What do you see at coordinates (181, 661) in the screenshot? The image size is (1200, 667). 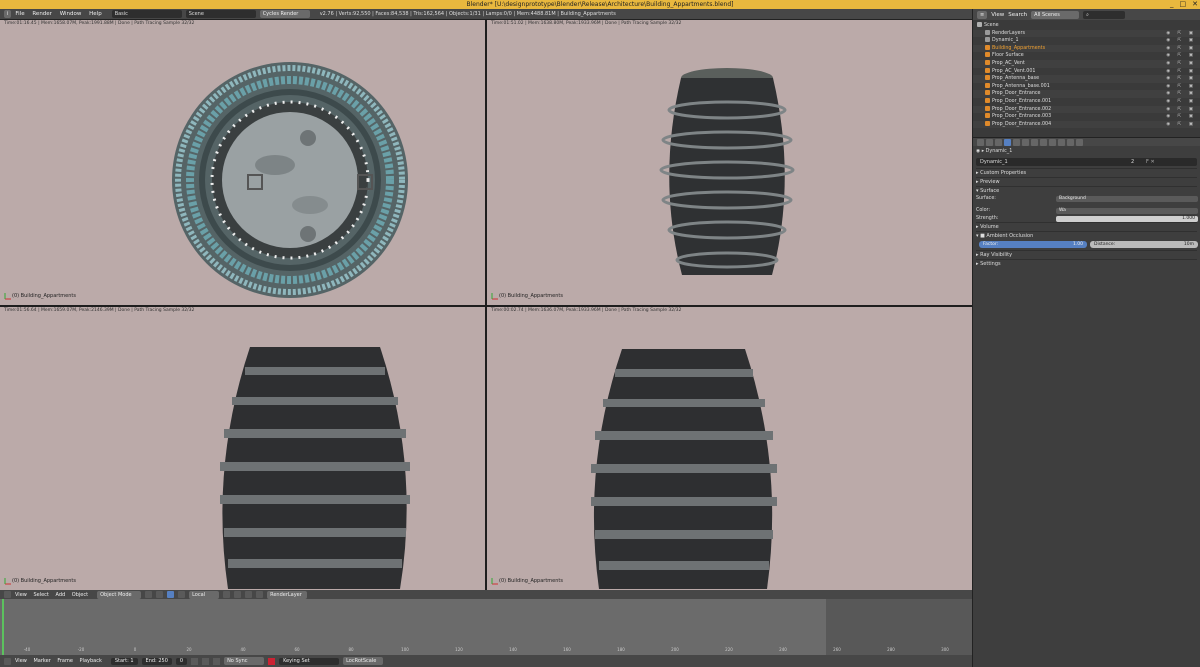 I see `current-frame-field: 0` at bounding box center [181, 661].